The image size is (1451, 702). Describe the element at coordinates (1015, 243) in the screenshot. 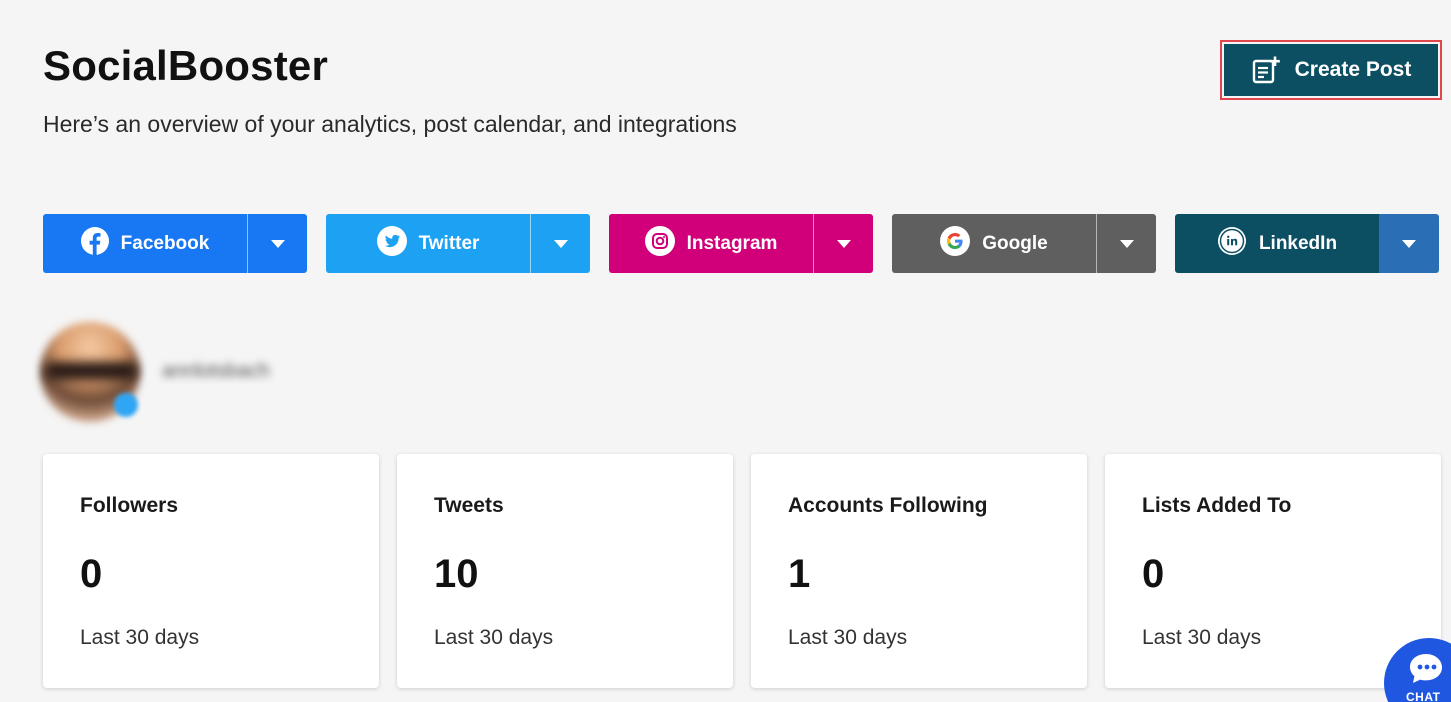

I see `google-label: Google` at that location.